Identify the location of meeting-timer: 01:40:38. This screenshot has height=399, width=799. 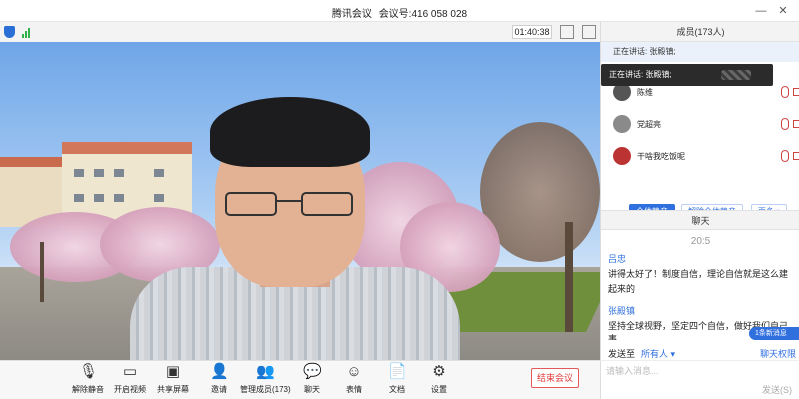
(532, 32).